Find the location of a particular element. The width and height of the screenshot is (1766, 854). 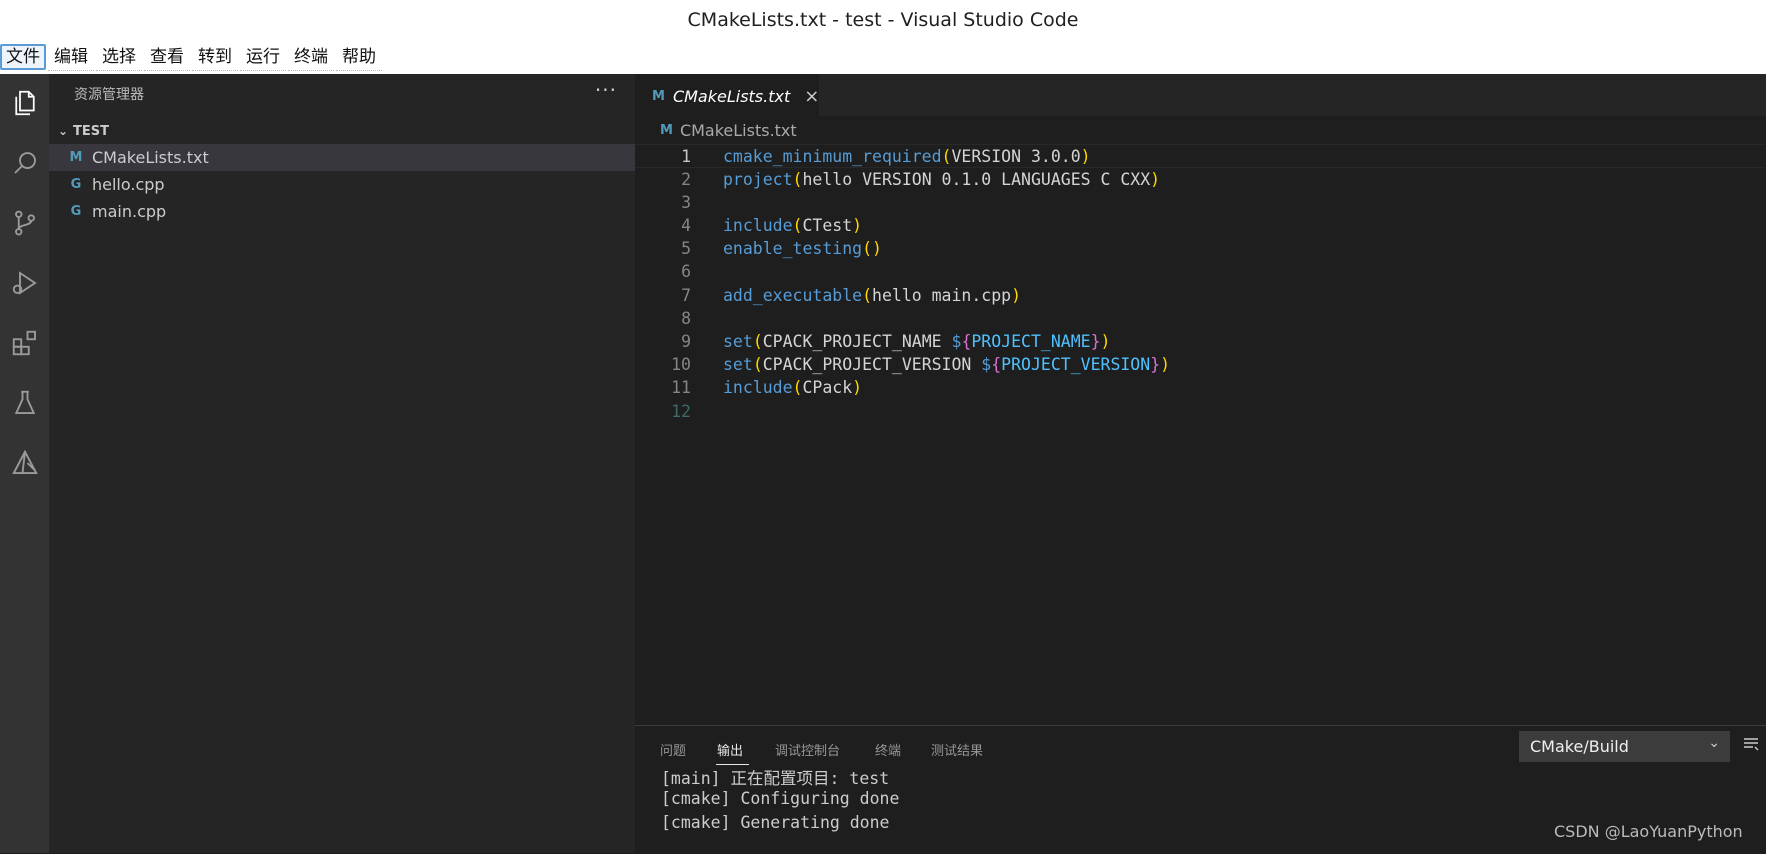

menu-selection: 选择 is located at coordinates (119, 57).